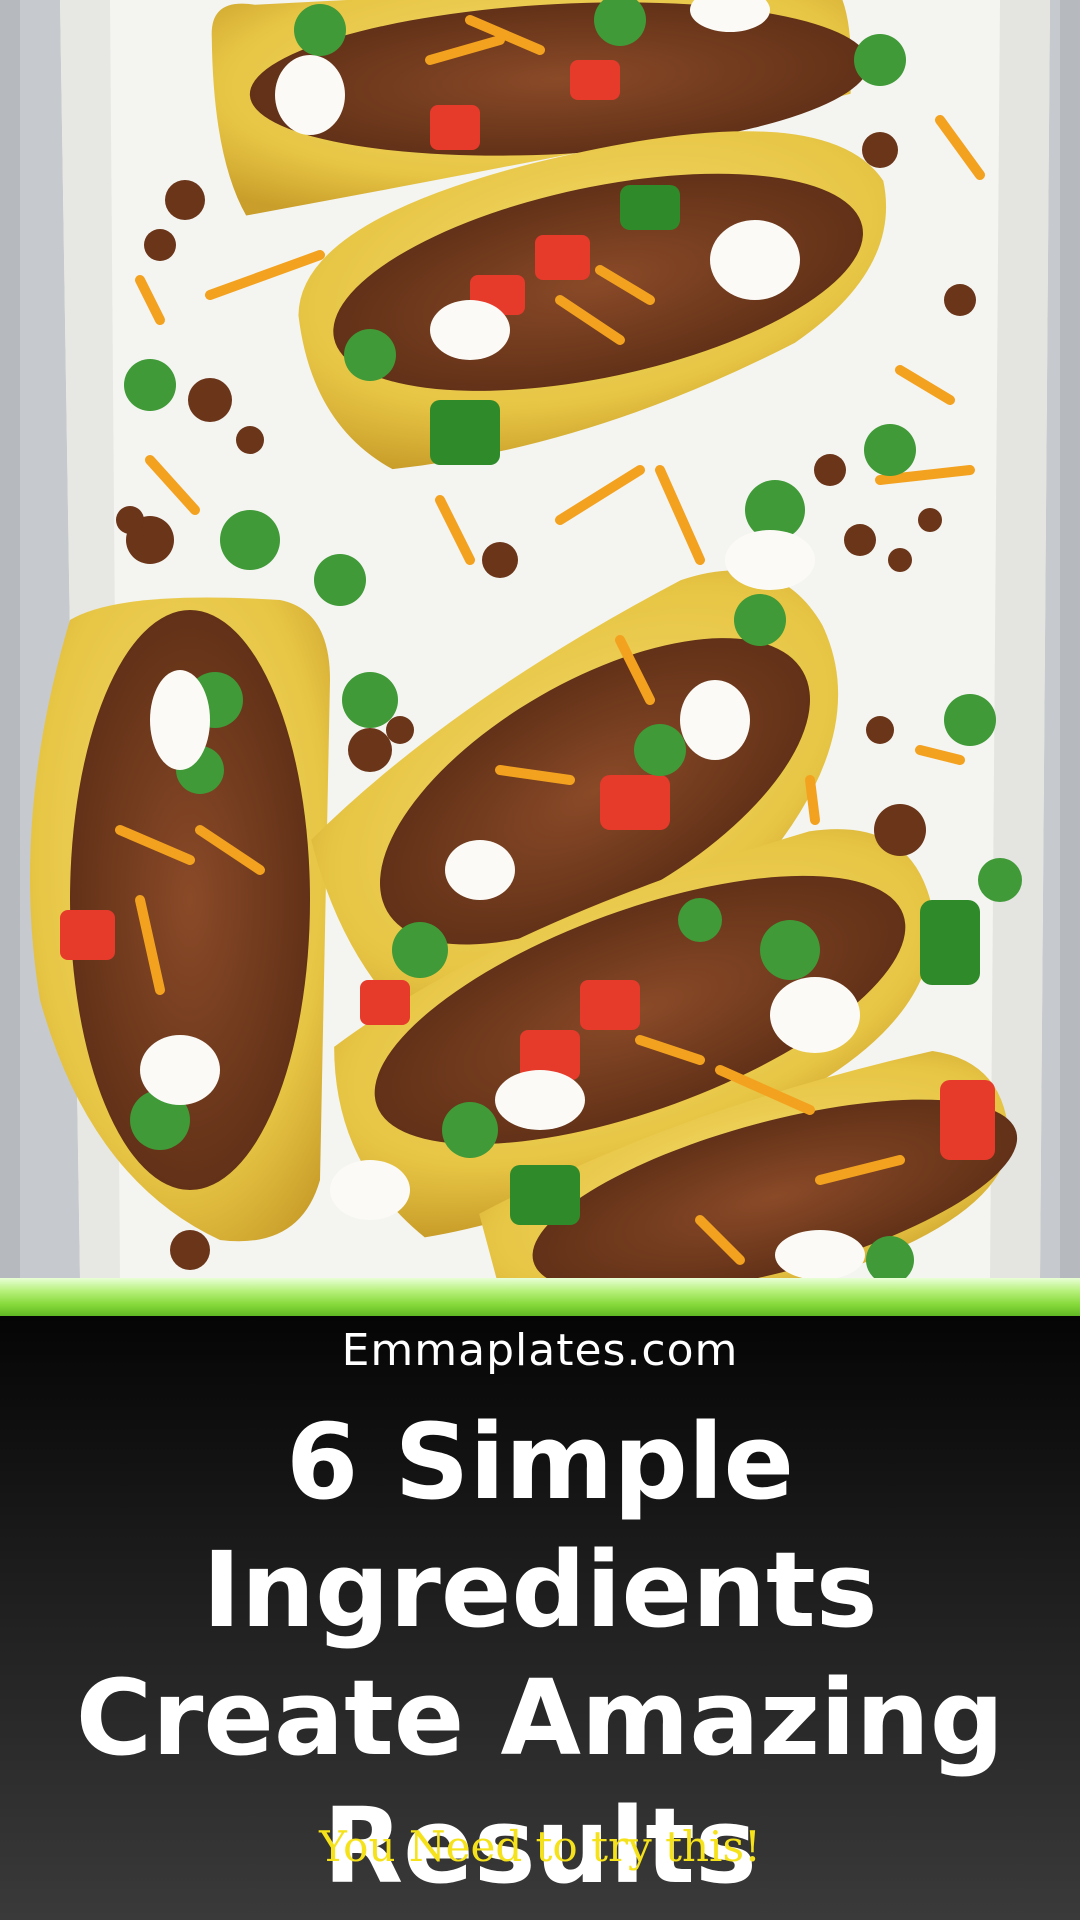 Image resolution: width=1080 pixels, height=1920 pixels. I want to click on site-name: Emmaplates.com, so click(540, 1350).